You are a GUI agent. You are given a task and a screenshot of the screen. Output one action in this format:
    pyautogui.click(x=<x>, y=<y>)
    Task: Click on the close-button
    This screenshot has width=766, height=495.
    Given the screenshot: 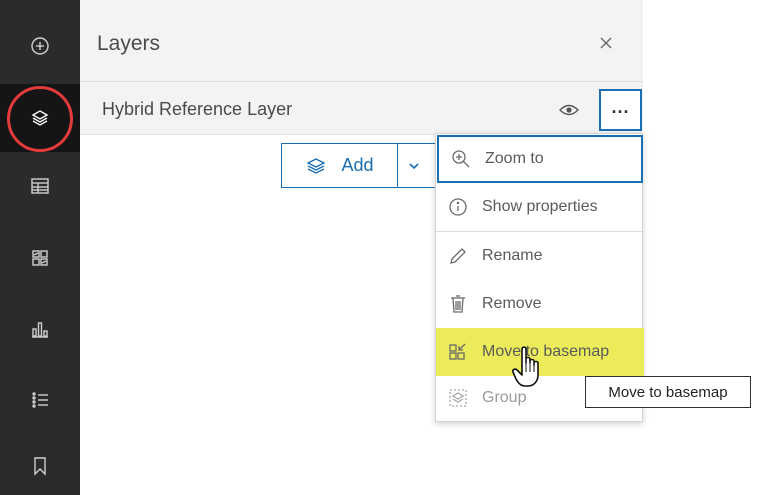 What is the action you would take?
    pyautogui.click(x=606, y=43)
    